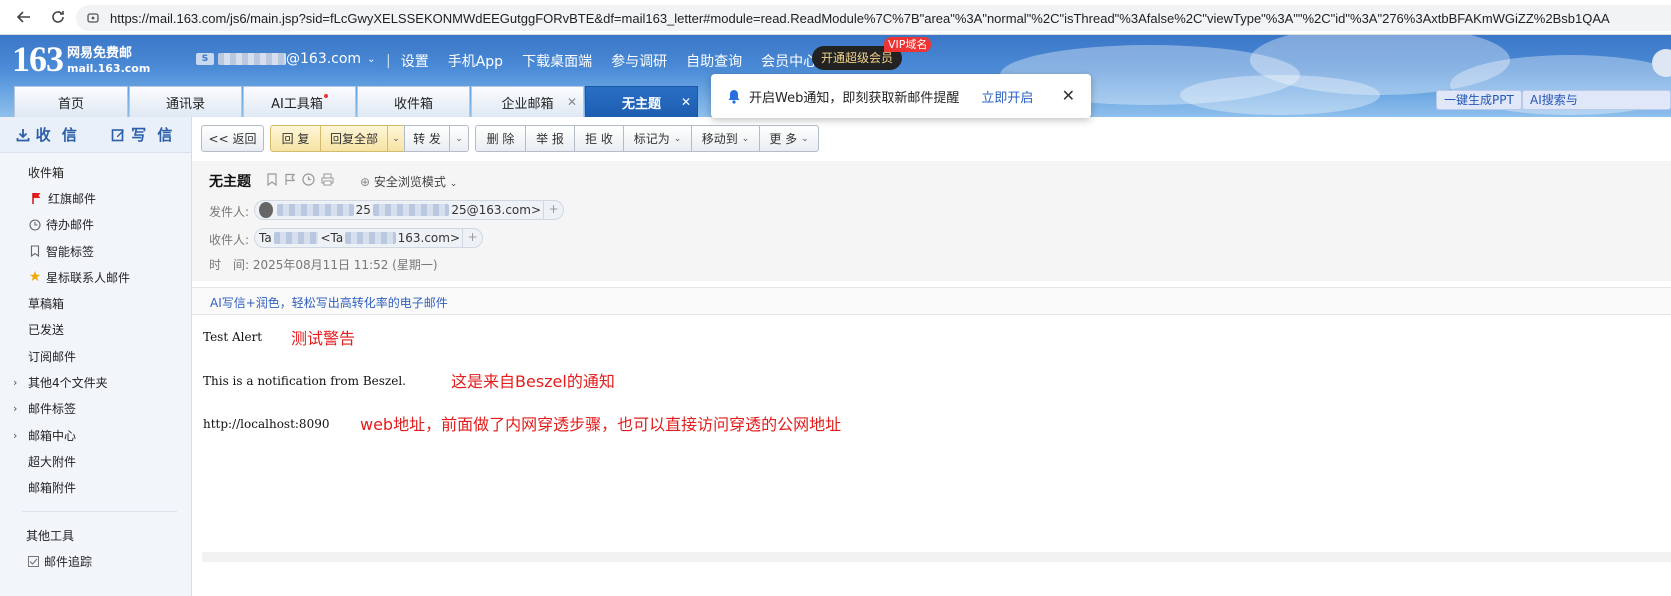 The height and width of the screenshot is (596, 1671). What do you see at coordinates (95, 172) in the screenshot?
I see `folder-inbox: 收件箱` at bounding box center [95, 172].